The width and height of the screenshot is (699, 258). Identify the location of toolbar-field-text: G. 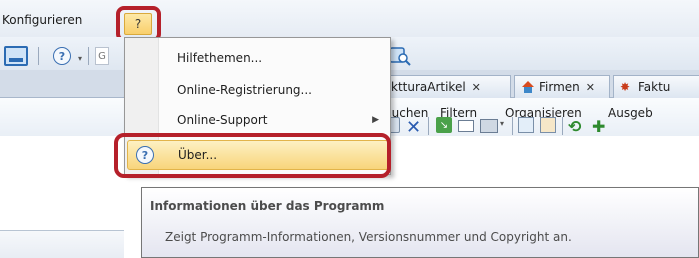
(102, 56).